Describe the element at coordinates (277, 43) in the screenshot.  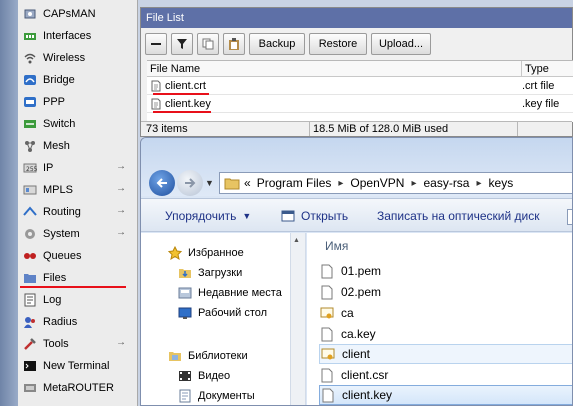
I see `backup-button: Backup` at that location.